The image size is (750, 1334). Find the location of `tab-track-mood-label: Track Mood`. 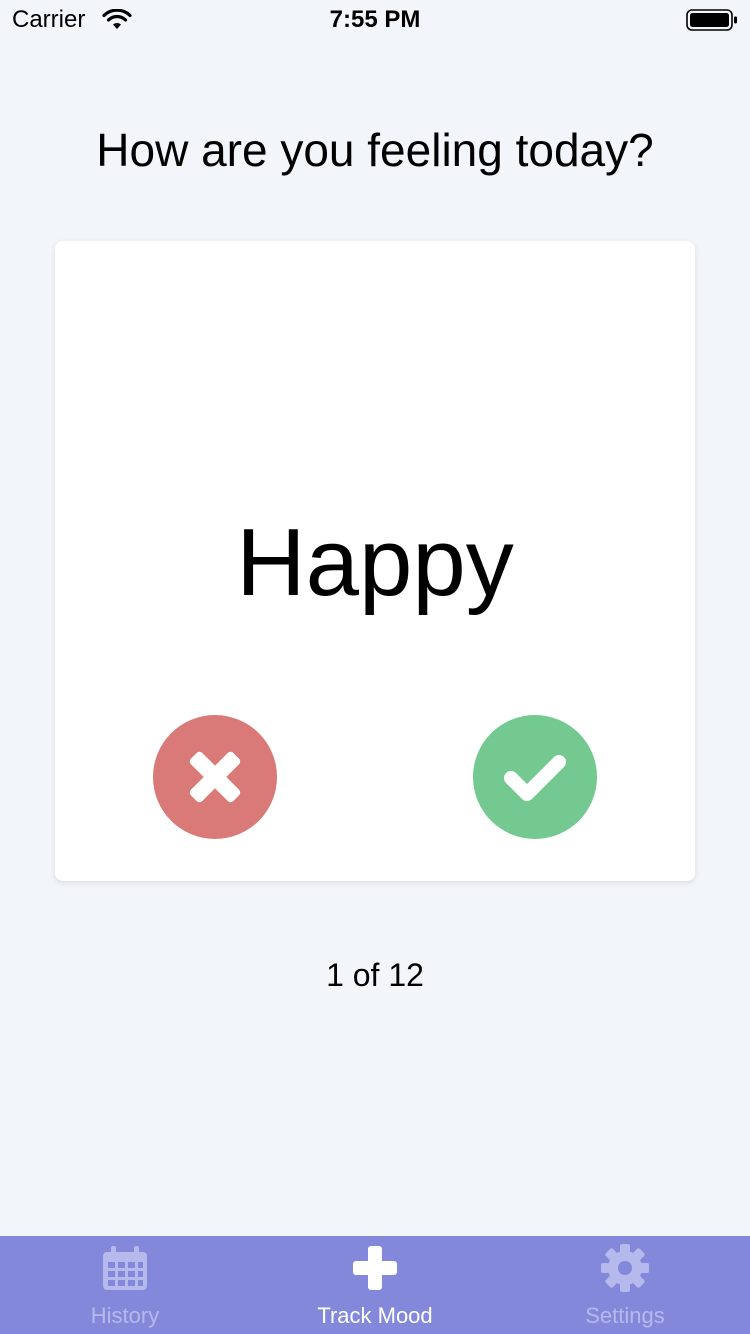

tab-track-mood-label: Track Mood is located at coordinates (375, 1315).